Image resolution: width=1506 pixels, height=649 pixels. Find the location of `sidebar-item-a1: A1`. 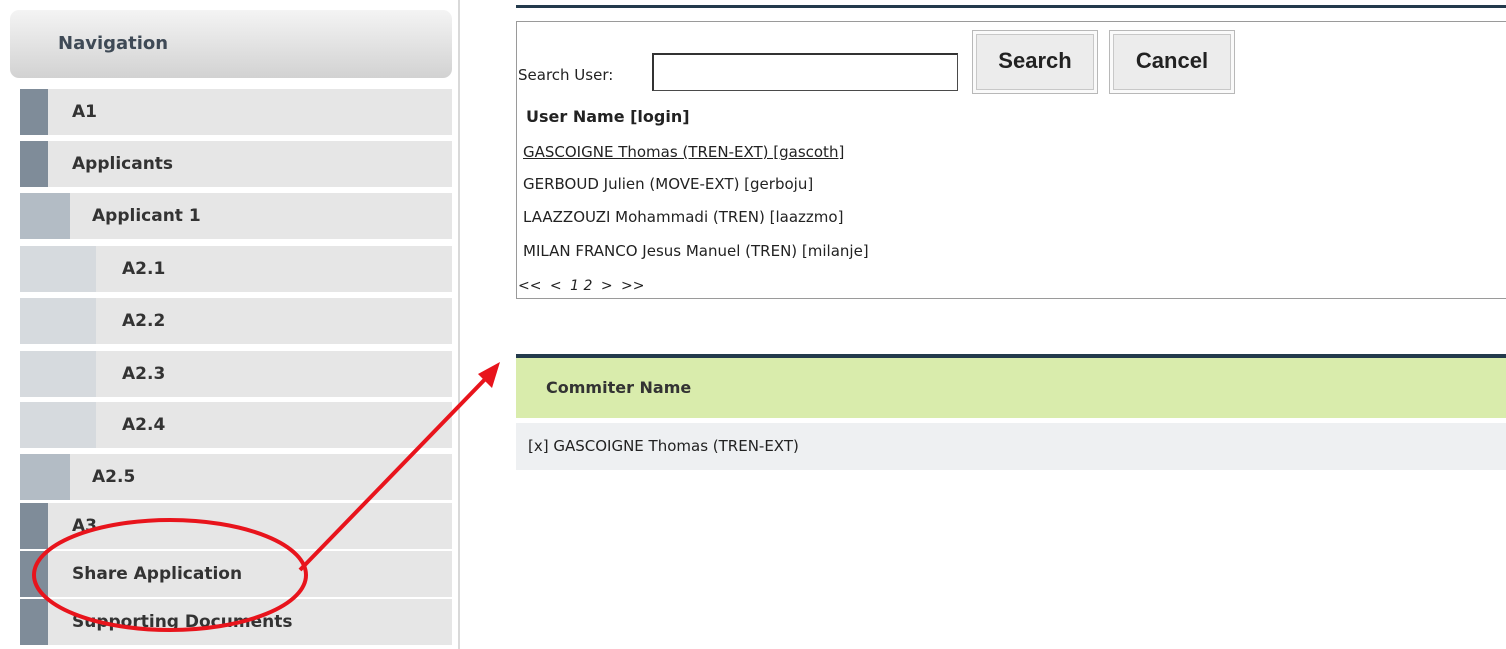

sidebar-item-a1: A1 is located at coordinates (236, 112).